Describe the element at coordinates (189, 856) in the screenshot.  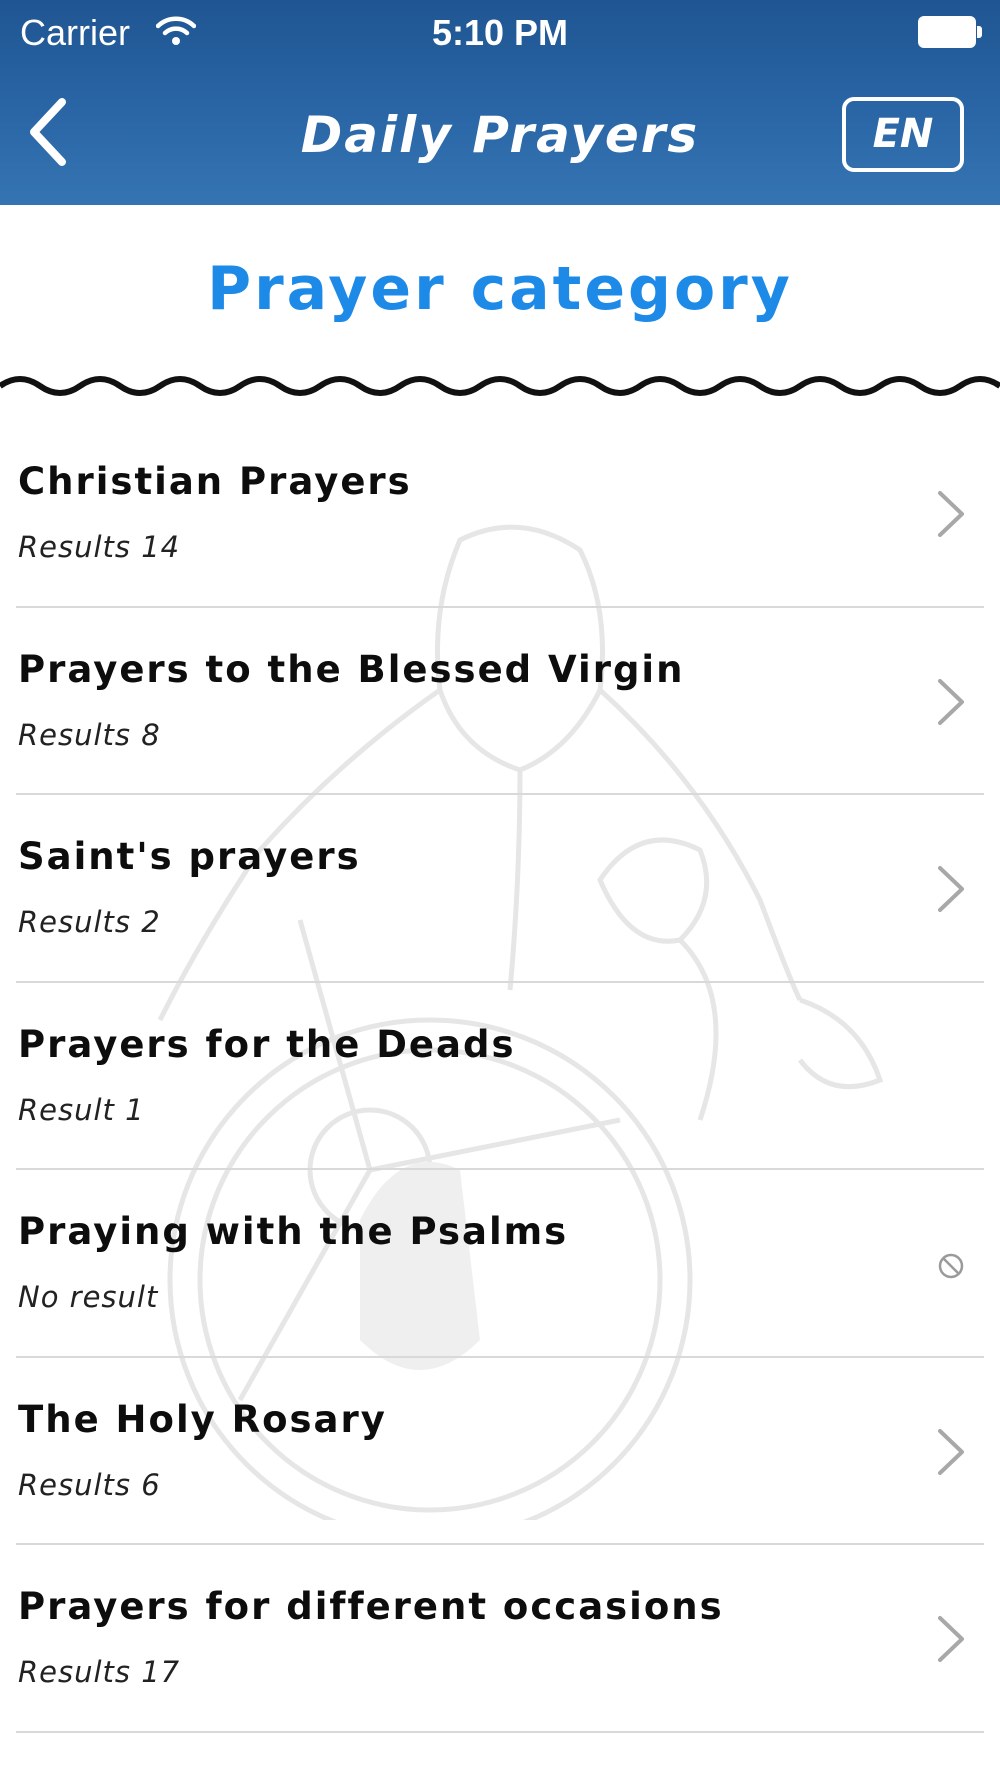
I see `category-name: Saint's prayers` at that location.